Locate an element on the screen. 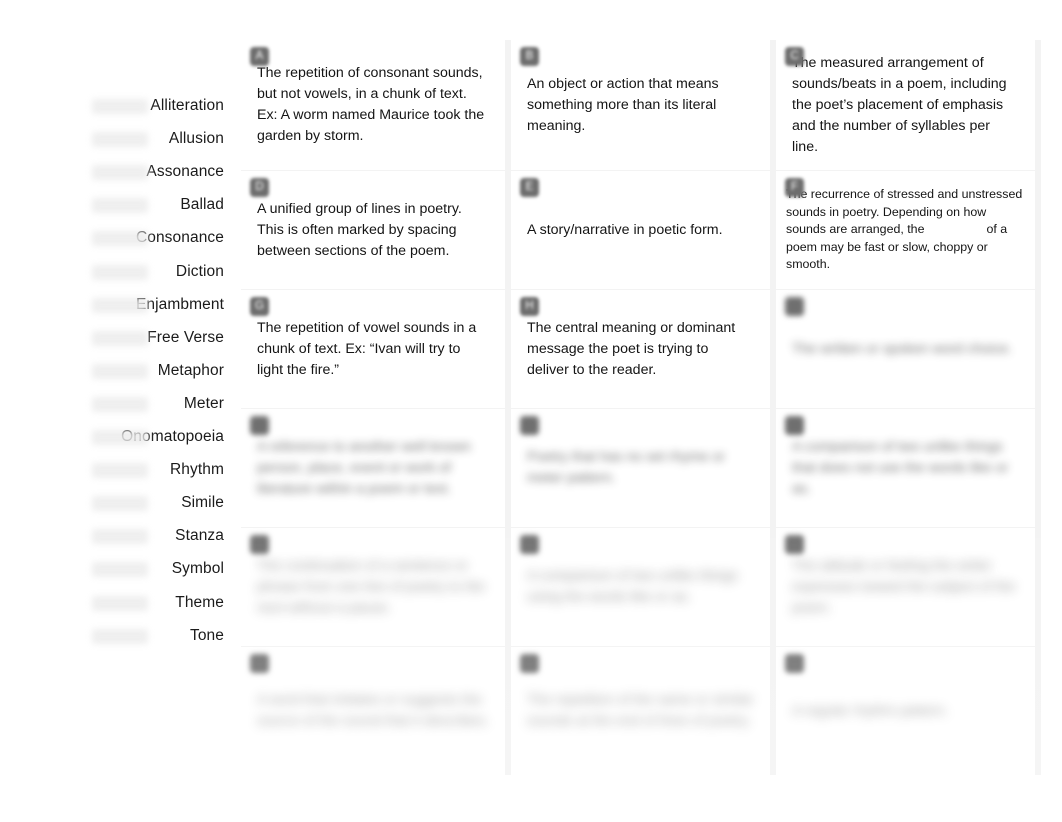 The height and width of the screenshot is (822, 1062). term-row: Ballad is located at coordinates (116, 205).